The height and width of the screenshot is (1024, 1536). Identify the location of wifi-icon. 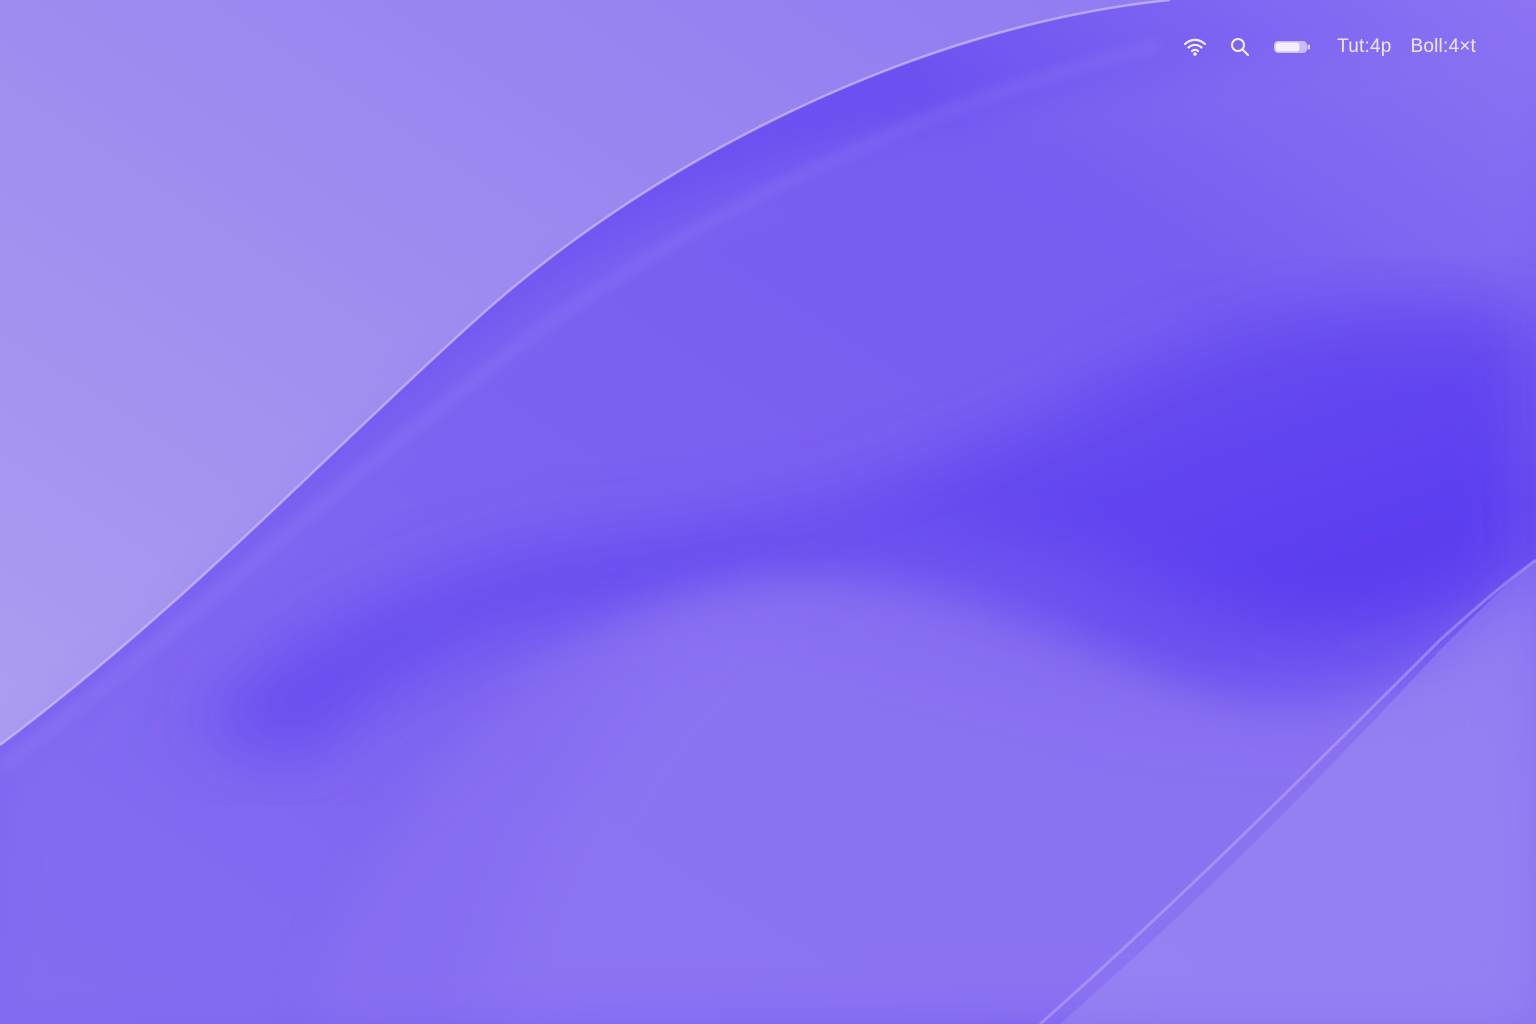
(1195, 47).